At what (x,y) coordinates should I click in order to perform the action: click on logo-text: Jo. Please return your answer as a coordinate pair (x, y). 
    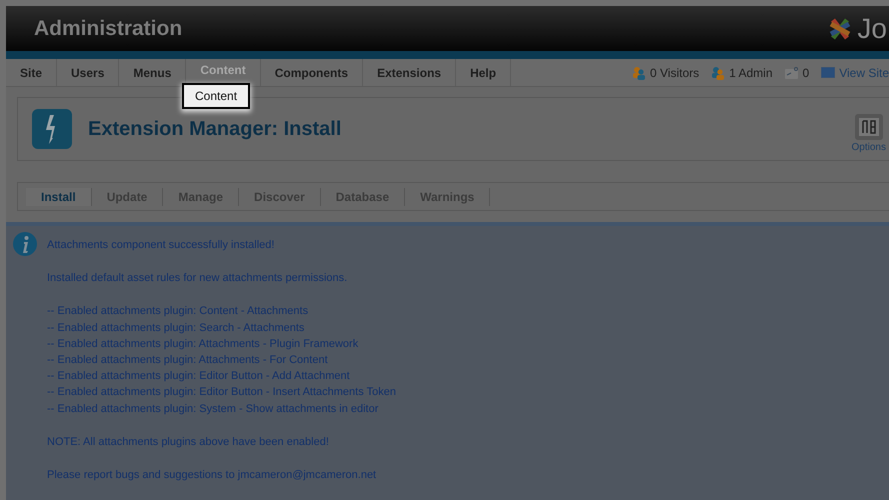
    Looking at the image, I should click on (872, 28).